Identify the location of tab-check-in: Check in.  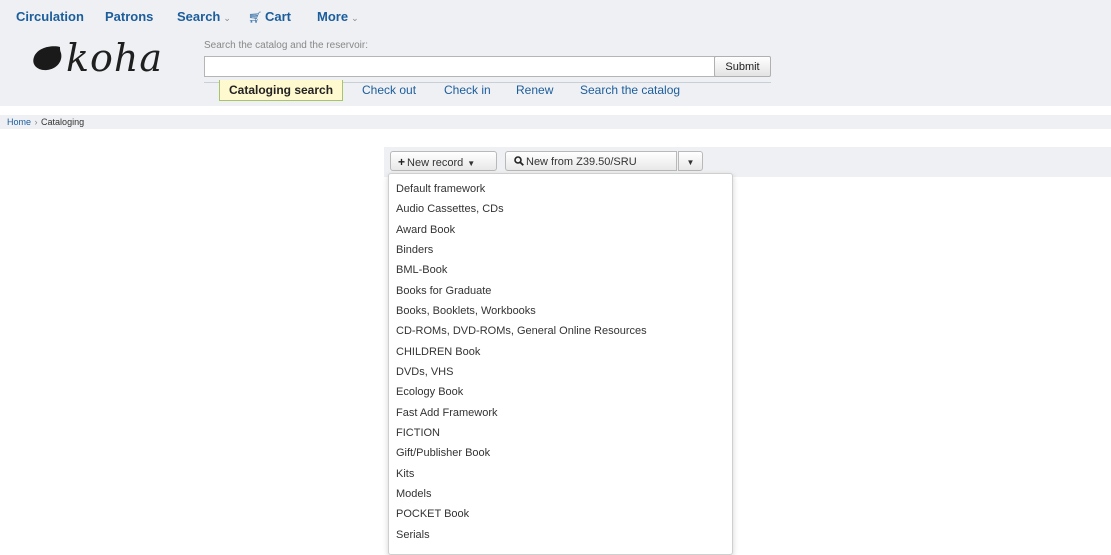
(467, 90).